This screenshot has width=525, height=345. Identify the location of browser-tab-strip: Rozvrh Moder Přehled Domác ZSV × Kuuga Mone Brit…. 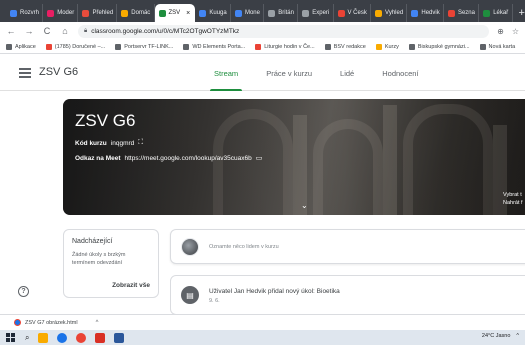
(262, 11).